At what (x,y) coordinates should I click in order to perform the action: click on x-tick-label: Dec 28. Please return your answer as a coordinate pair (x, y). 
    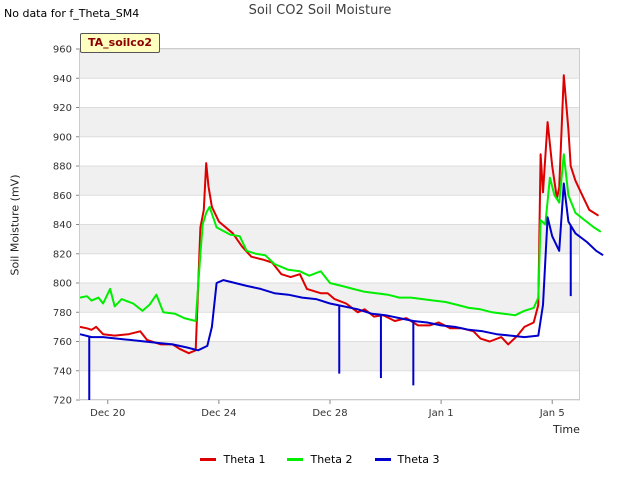
    Looking at the image, I should click on (329, 413).